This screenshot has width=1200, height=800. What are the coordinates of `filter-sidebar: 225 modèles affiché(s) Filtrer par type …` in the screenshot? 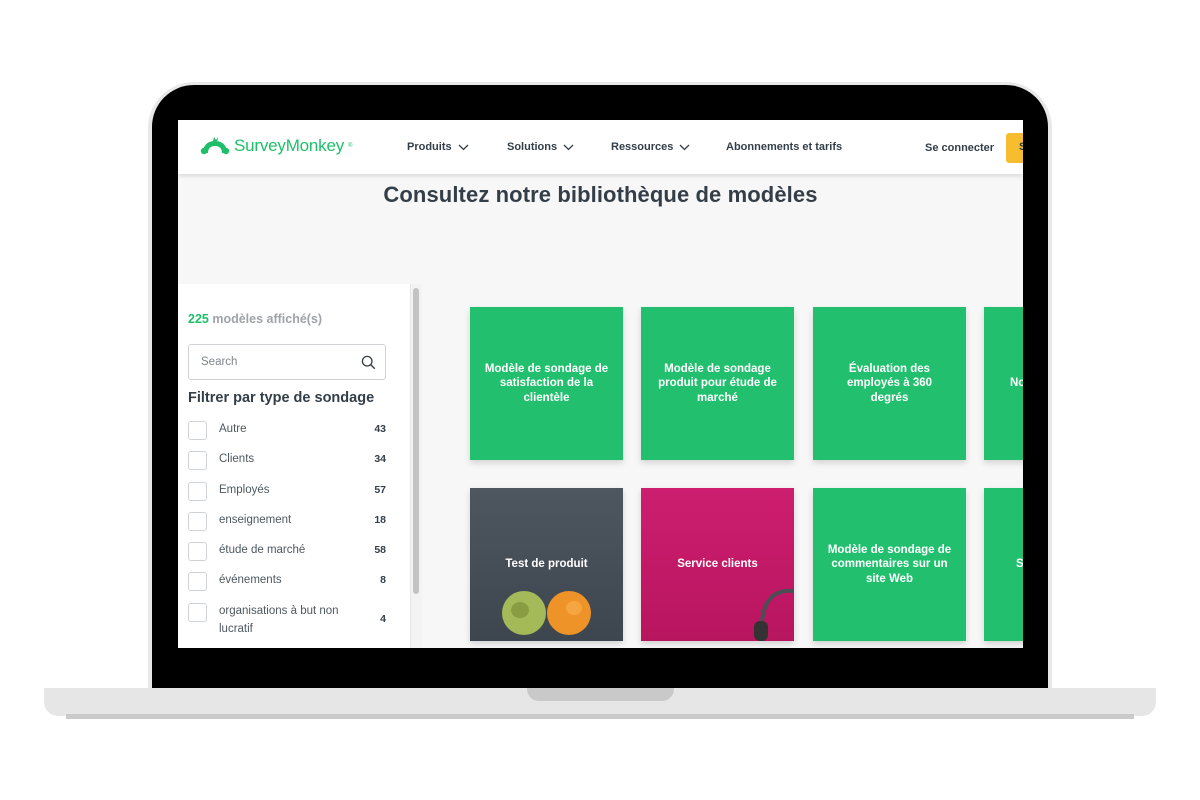 It's located at (300, 466).